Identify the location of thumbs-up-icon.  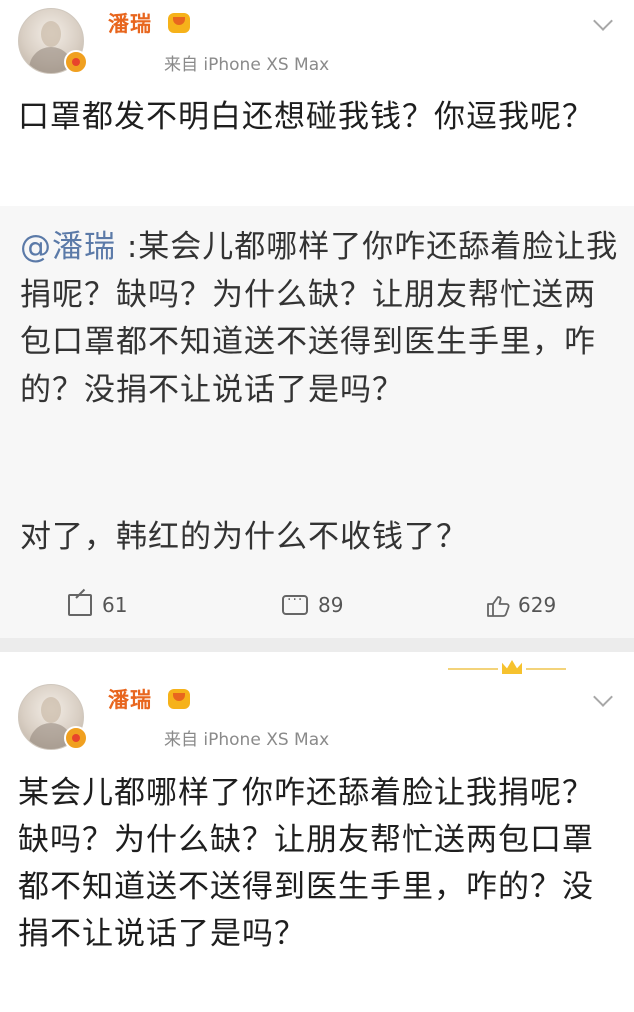
(498, 606).